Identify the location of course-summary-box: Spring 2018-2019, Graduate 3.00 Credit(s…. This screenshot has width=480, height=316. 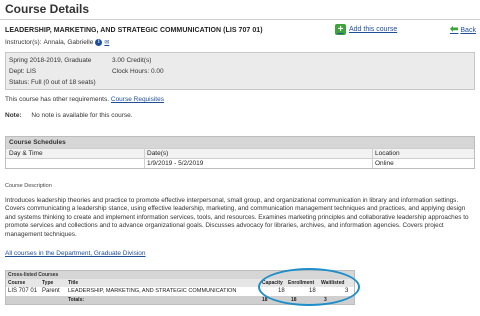
(240, 71).